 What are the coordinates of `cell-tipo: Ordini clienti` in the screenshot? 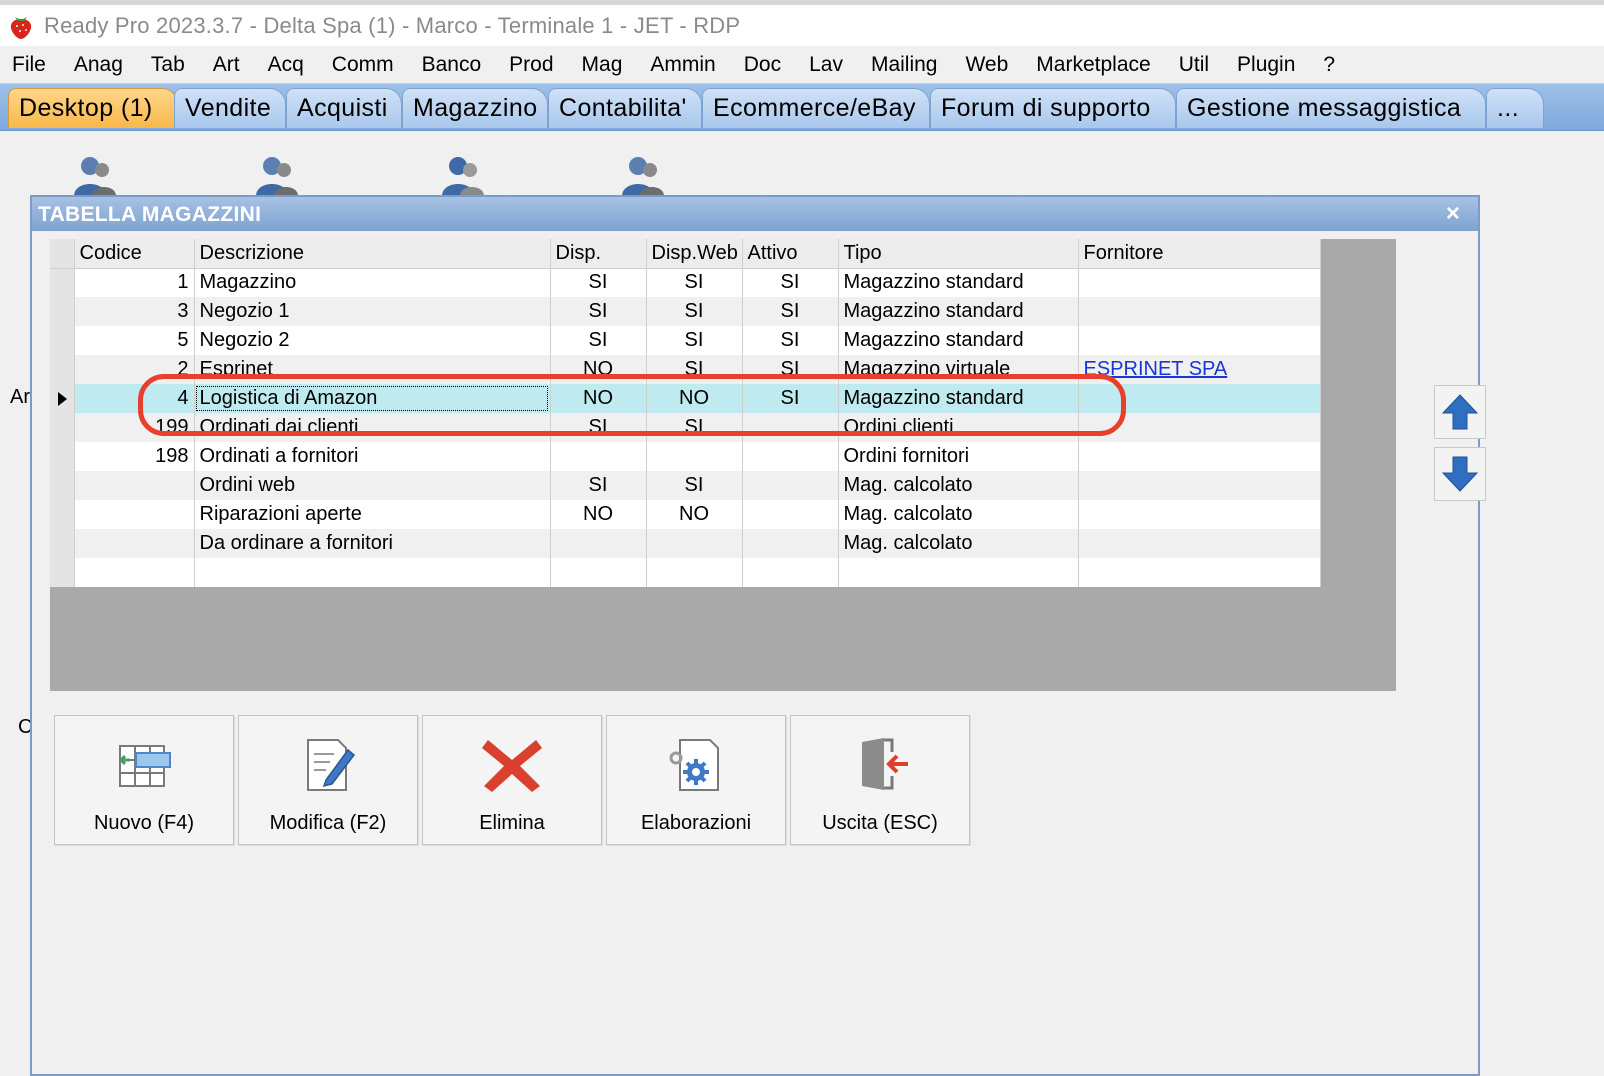 It's located at (958, 427).